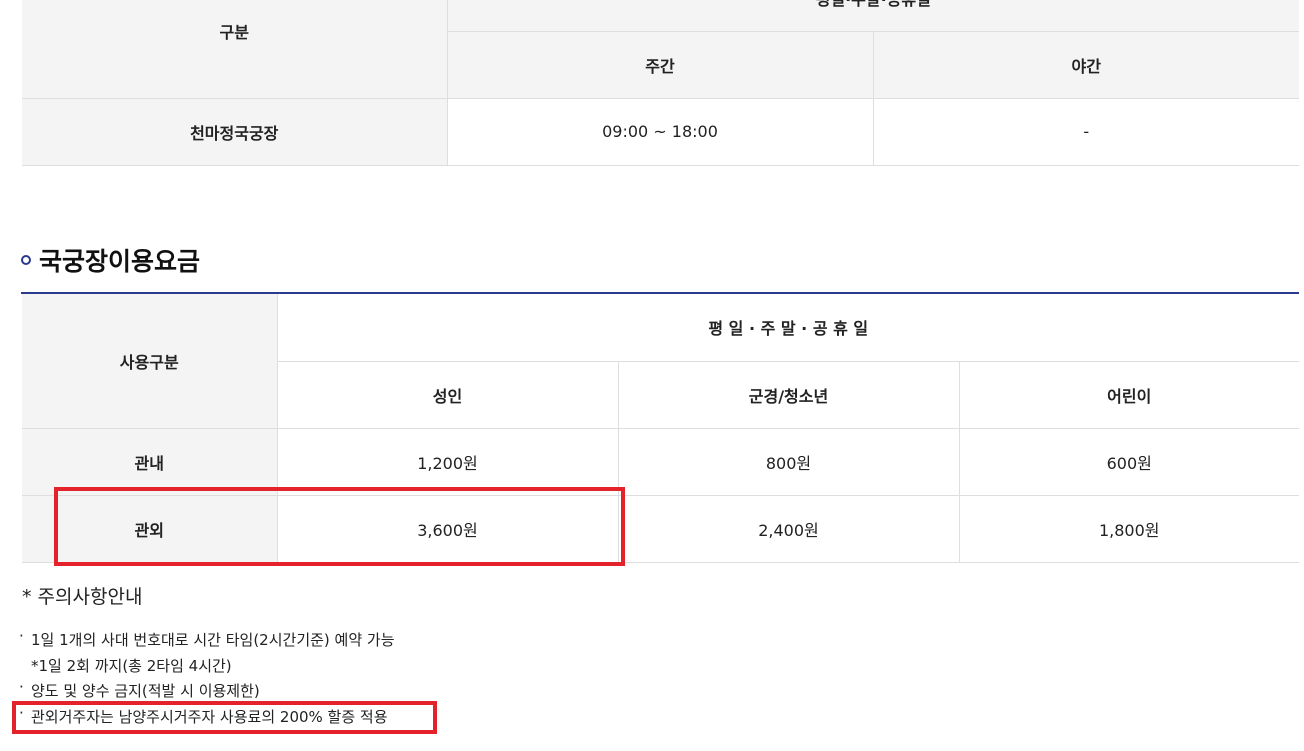  I want to click on table-cell: 1,800원, so click(1129, 529).